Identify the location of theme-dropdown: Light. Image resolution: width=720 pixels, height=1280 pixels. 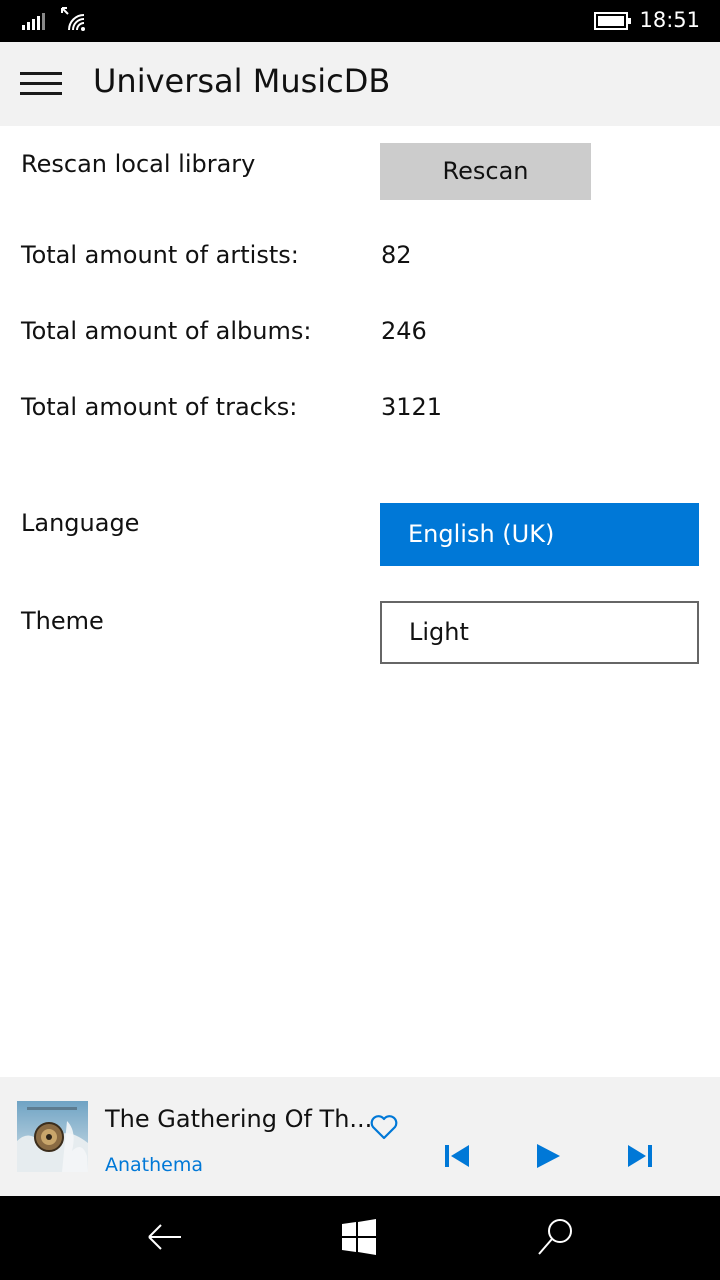
(539, 632).